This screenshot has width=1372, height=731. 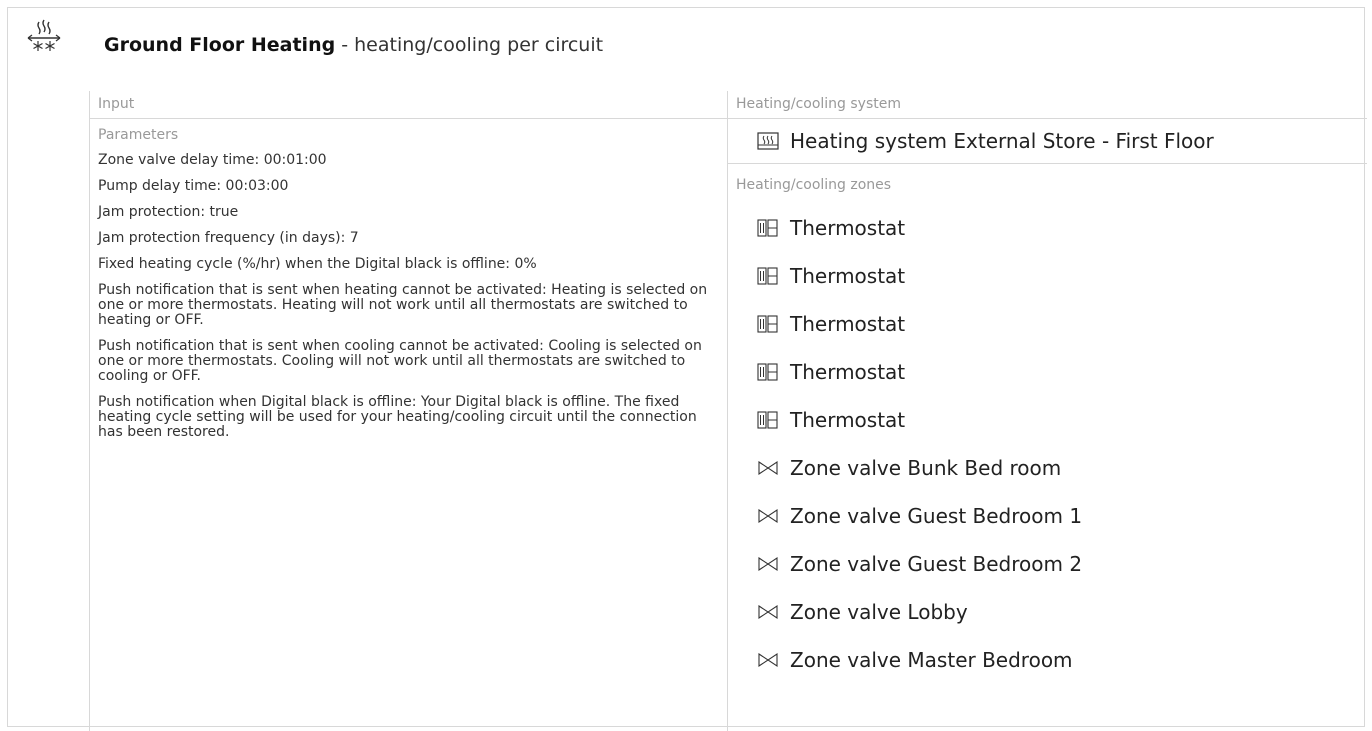 What do you see at coordinates (936, 564) in the screenshot?
I see `zone-label: Zone valve Guest Bedroom 2` at bounding box center [936, 564].